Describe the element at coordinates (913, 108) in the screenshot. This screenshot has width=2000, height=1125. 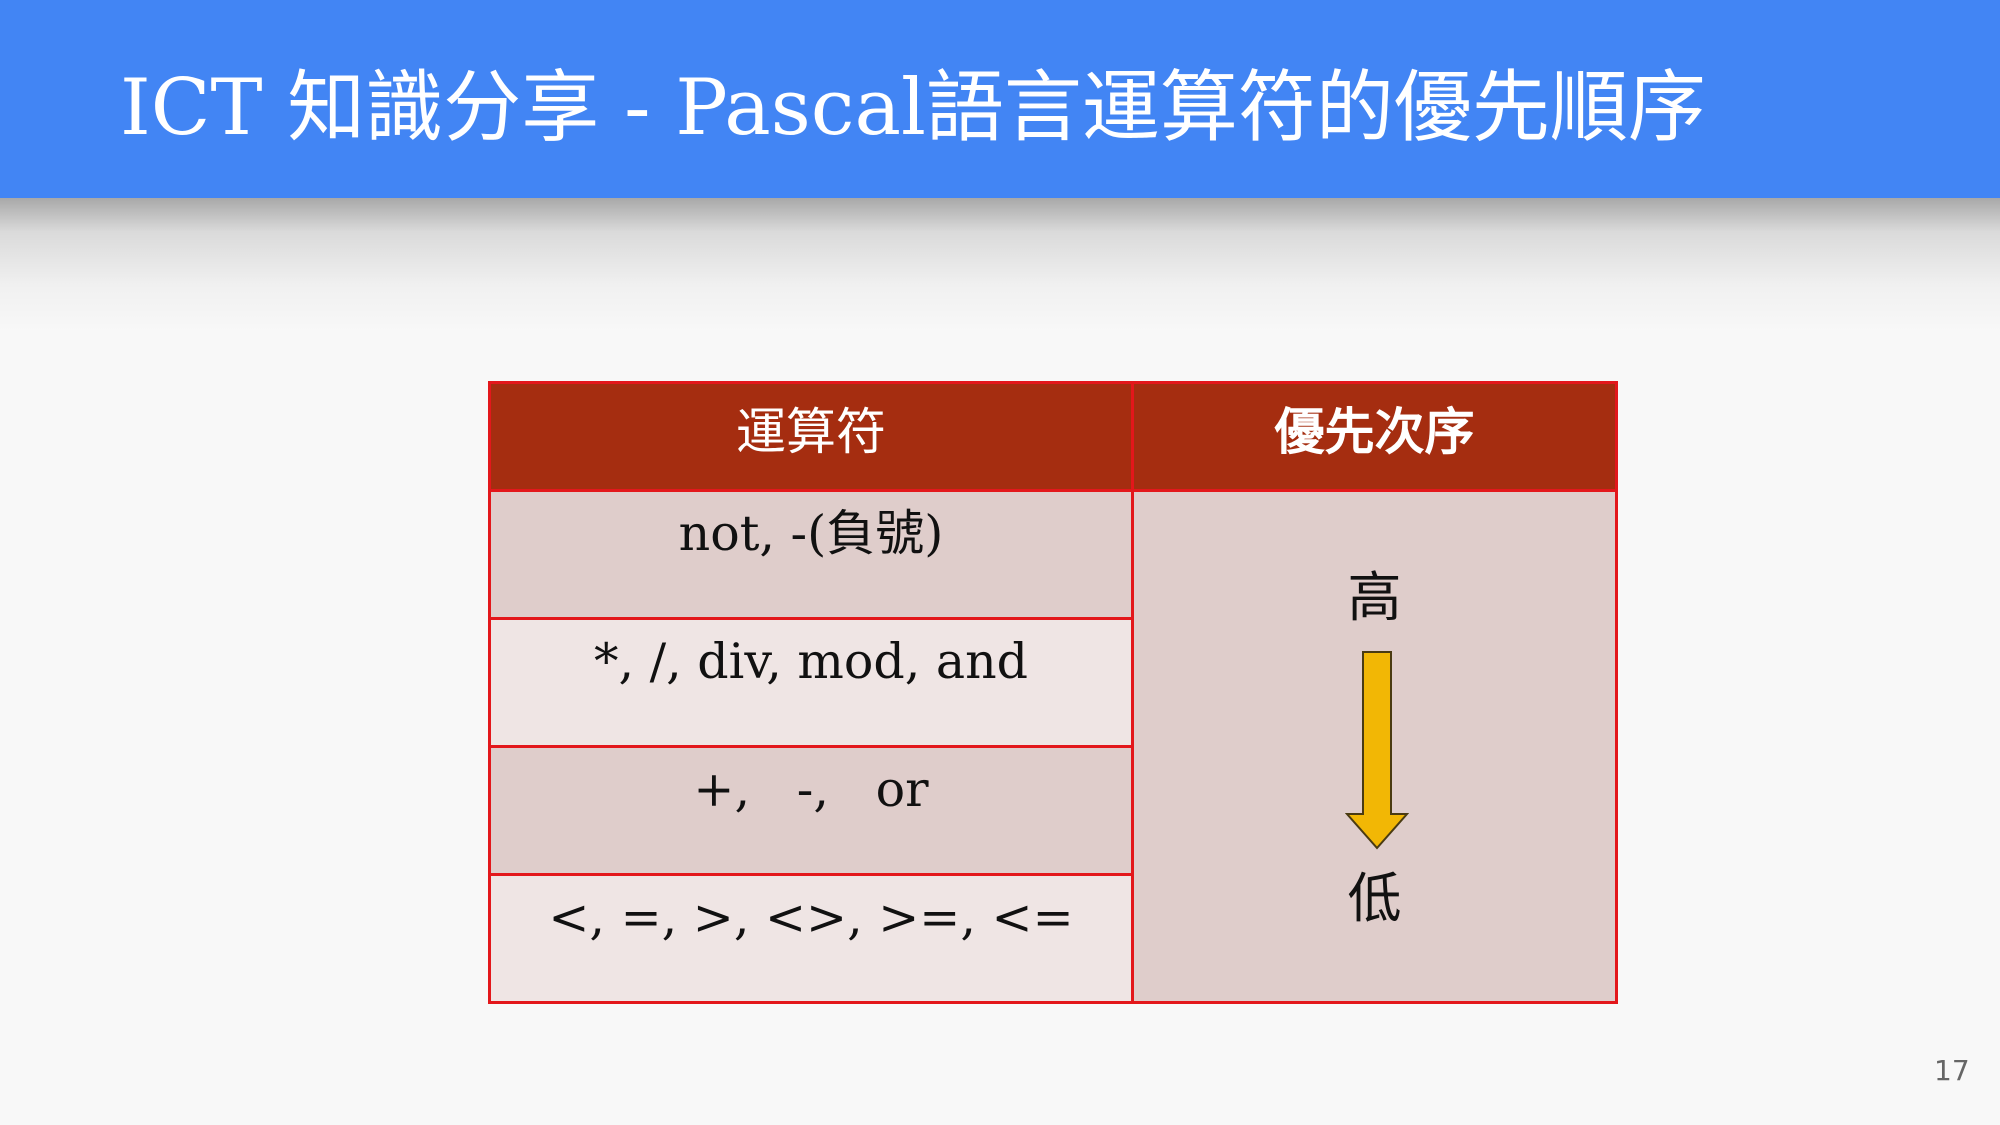
I see `slide-title: ICT 知識分享 - Pascal語言運算符的優先順序` at that location.